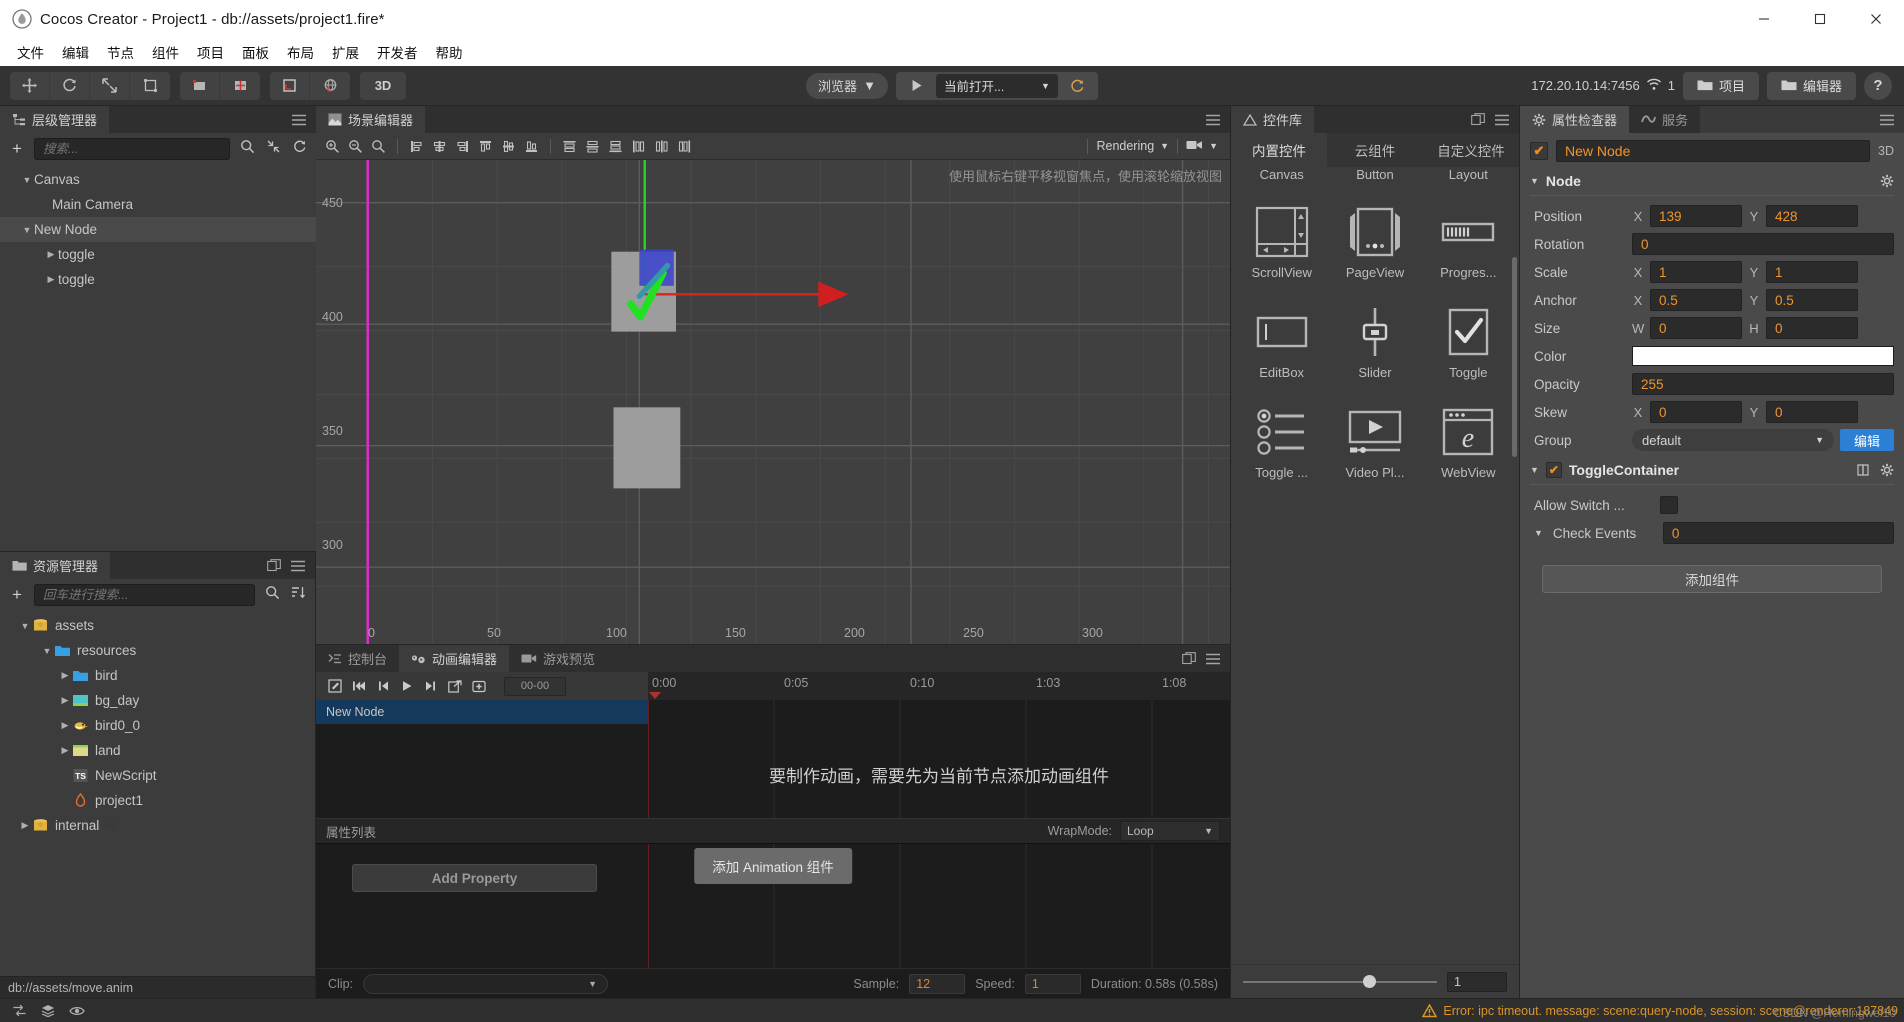 The height and width of the screenshot is (1022, 1904). I want to click on sample-field: 12, so click(937, 983).